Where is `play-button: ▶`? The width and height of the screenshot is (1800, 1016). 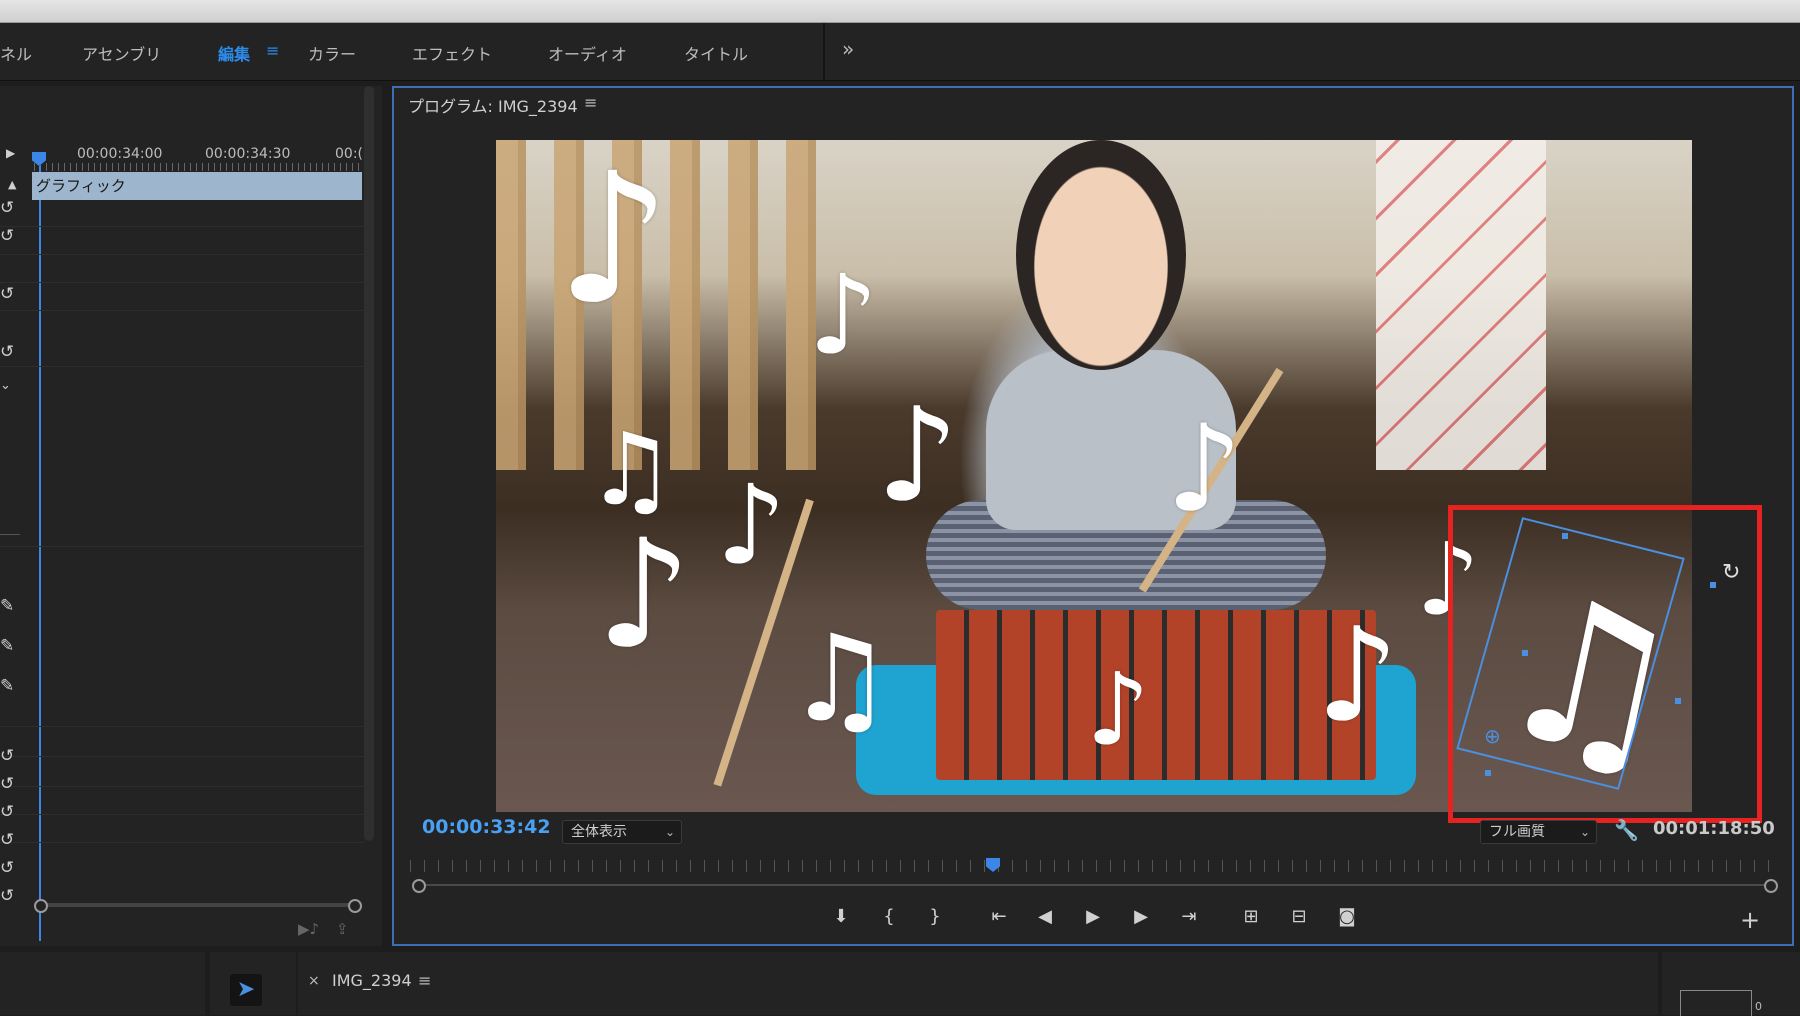 play-button: ▶ is located at coordinates (1093, 916).